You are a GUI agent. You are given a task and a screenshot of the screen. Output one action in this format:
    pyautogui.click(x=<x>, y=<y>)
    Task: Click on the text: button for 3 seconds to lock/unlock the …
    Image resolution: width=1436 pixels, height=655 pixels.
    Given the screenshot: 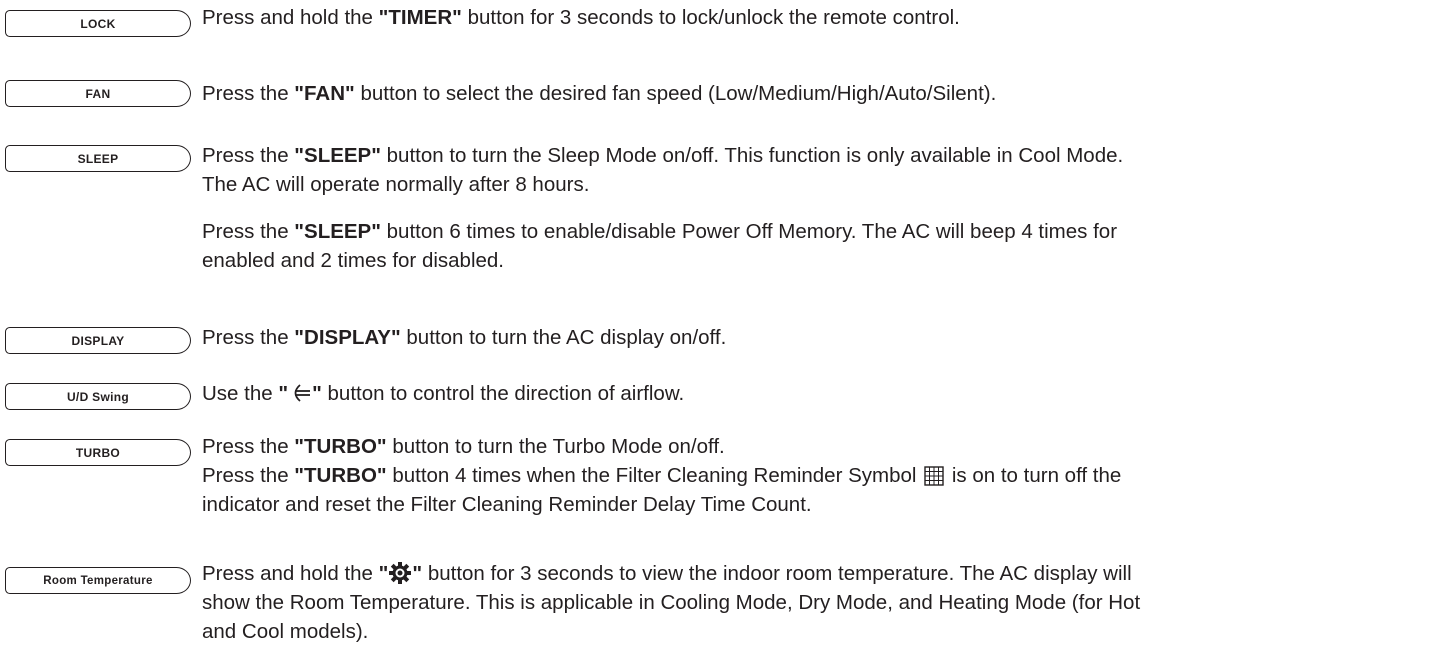 What is the action you would take?
    pyautogui.click(x=710, y=17)
    